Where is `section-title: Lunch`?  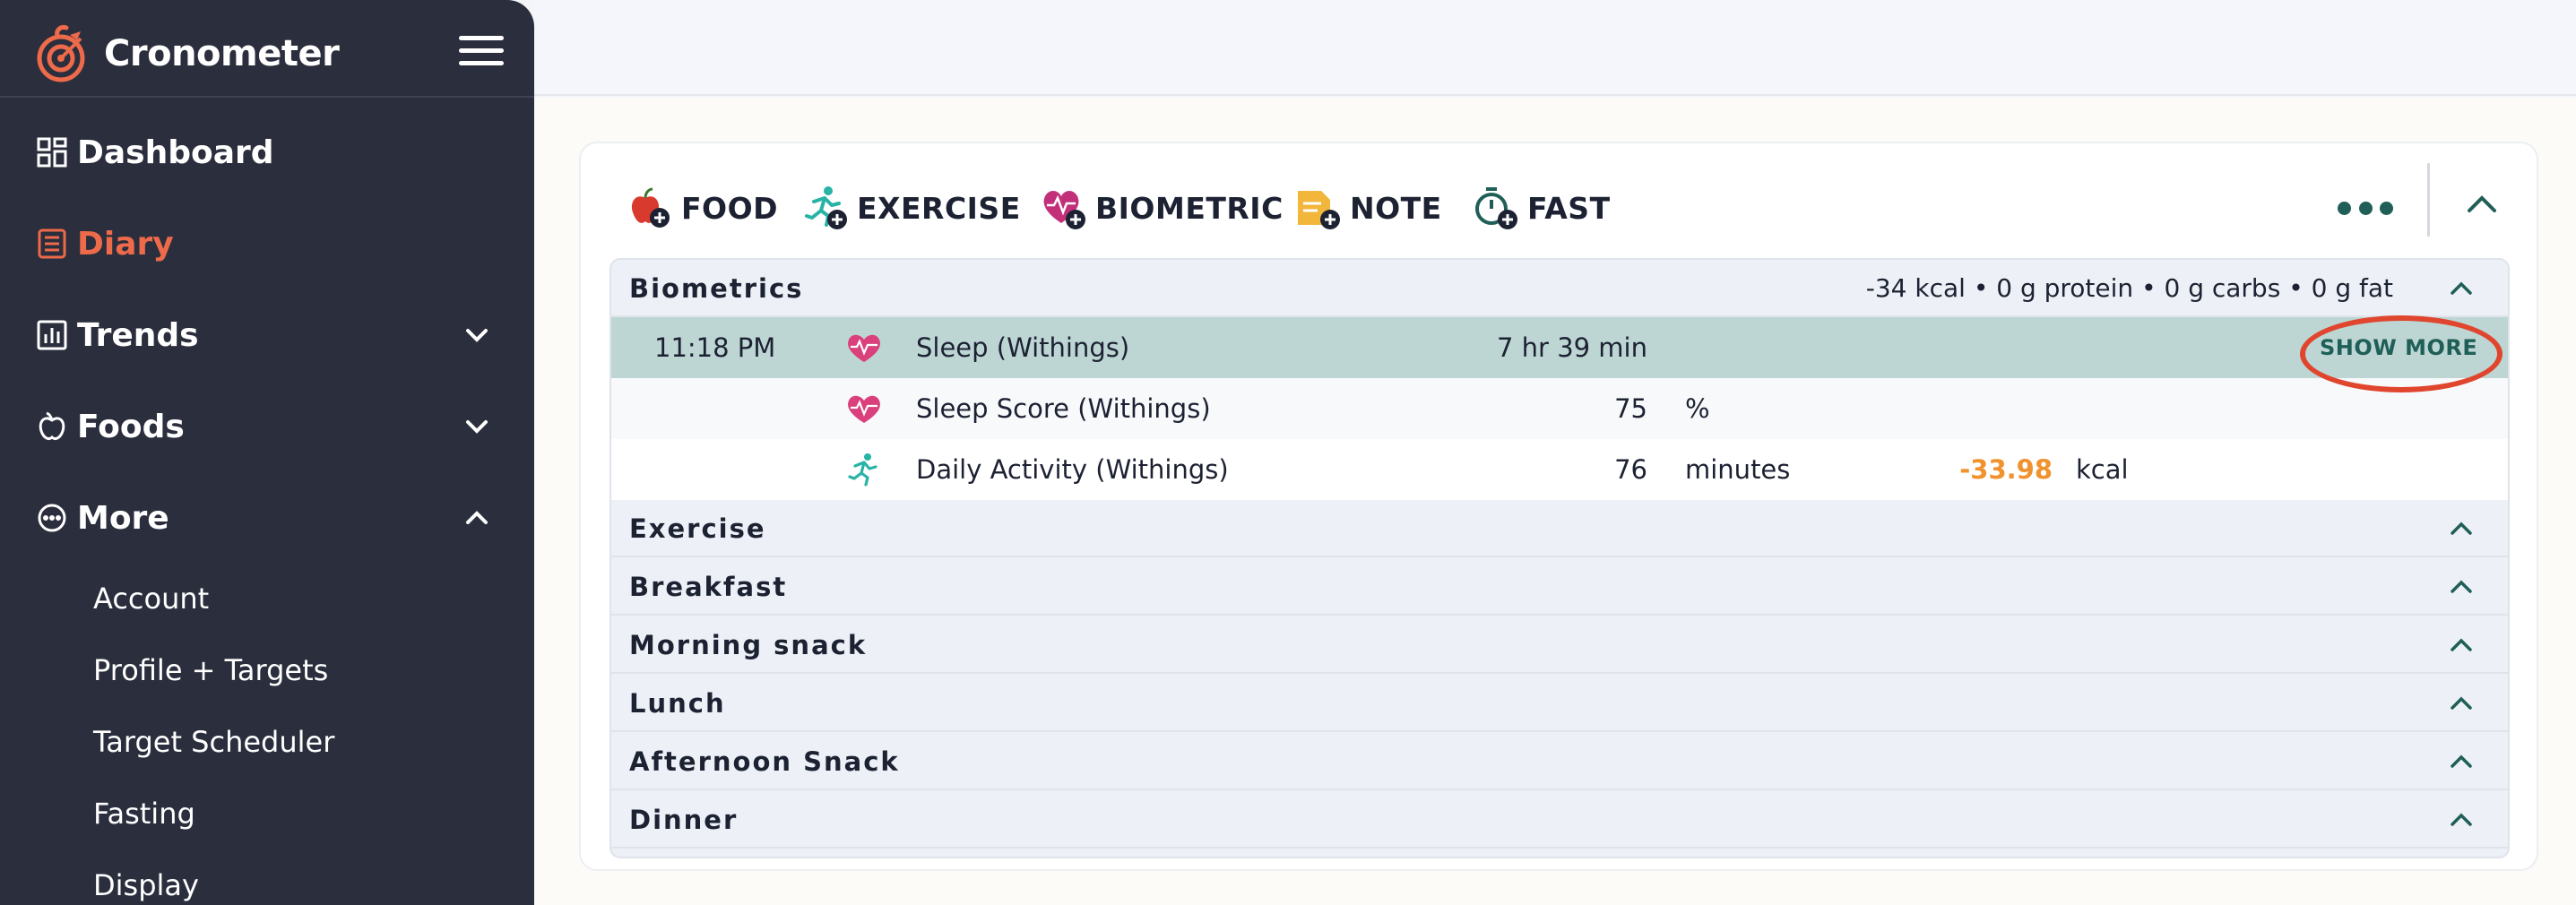
section-title: Lunch is located at coordinates (677, 703).